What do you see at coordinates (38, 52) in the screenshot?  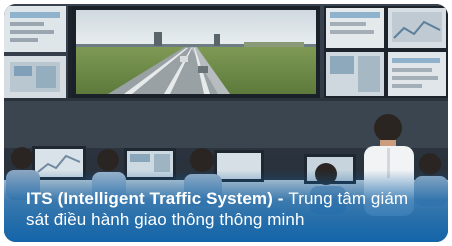 I see `left-screens` at bounding box center [38, 52].